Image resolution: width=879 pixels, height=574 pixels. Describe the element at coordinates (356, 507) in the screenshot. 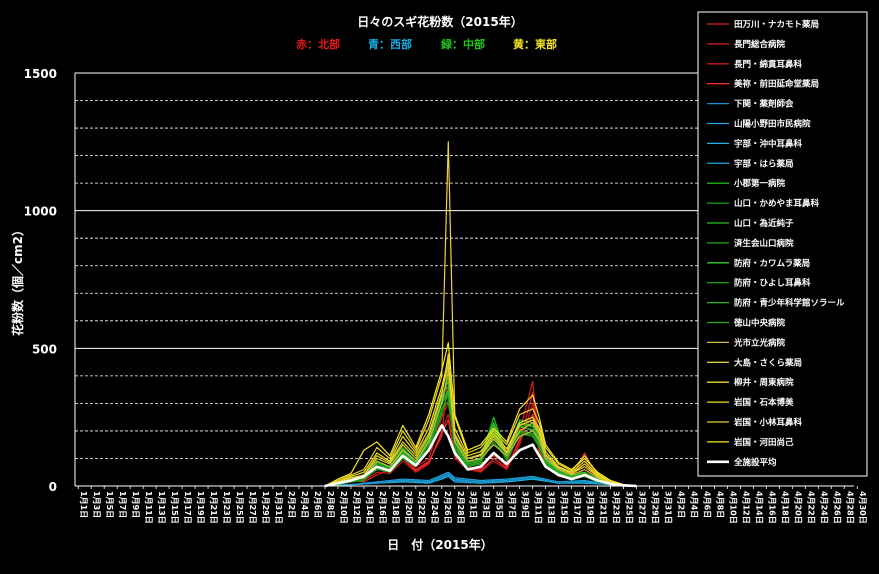

I see `x-tick-label: 2月12日` at that location.